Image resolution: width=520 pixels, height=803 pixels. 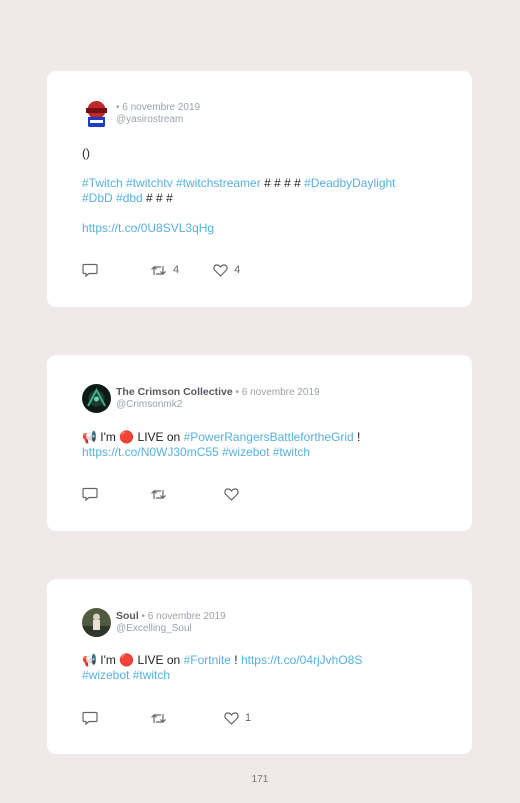 I want to click on like-count: 1, so click(x=248, y=718).